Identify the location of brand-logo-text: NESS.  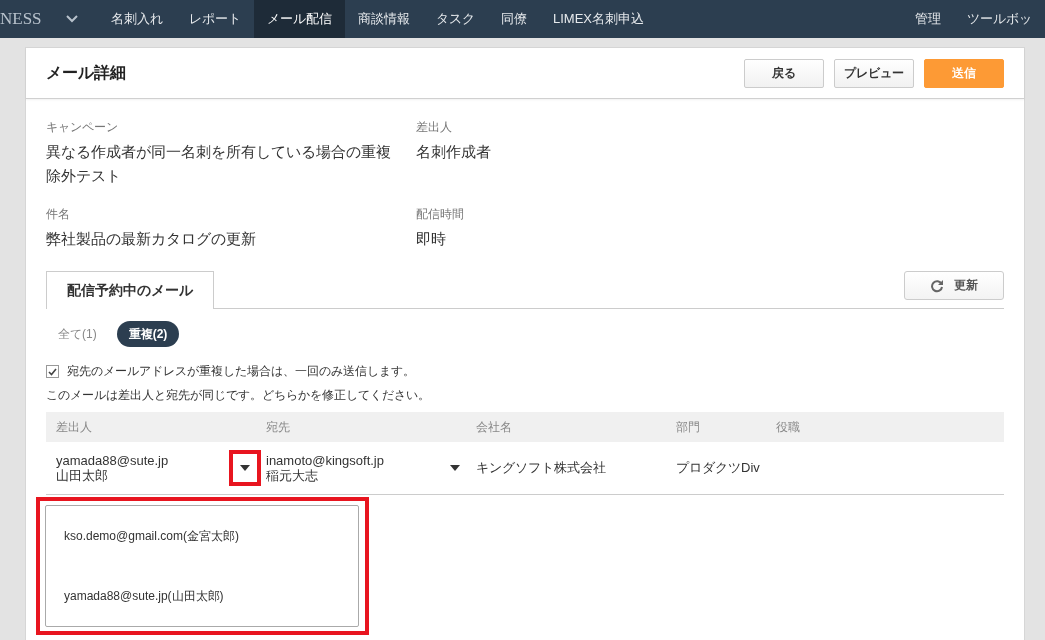
(21, 19).